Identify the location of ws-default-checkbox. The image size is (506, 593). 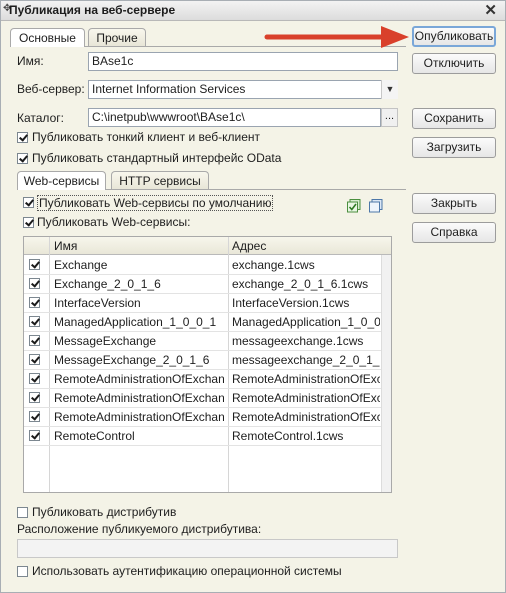
(28, 202).